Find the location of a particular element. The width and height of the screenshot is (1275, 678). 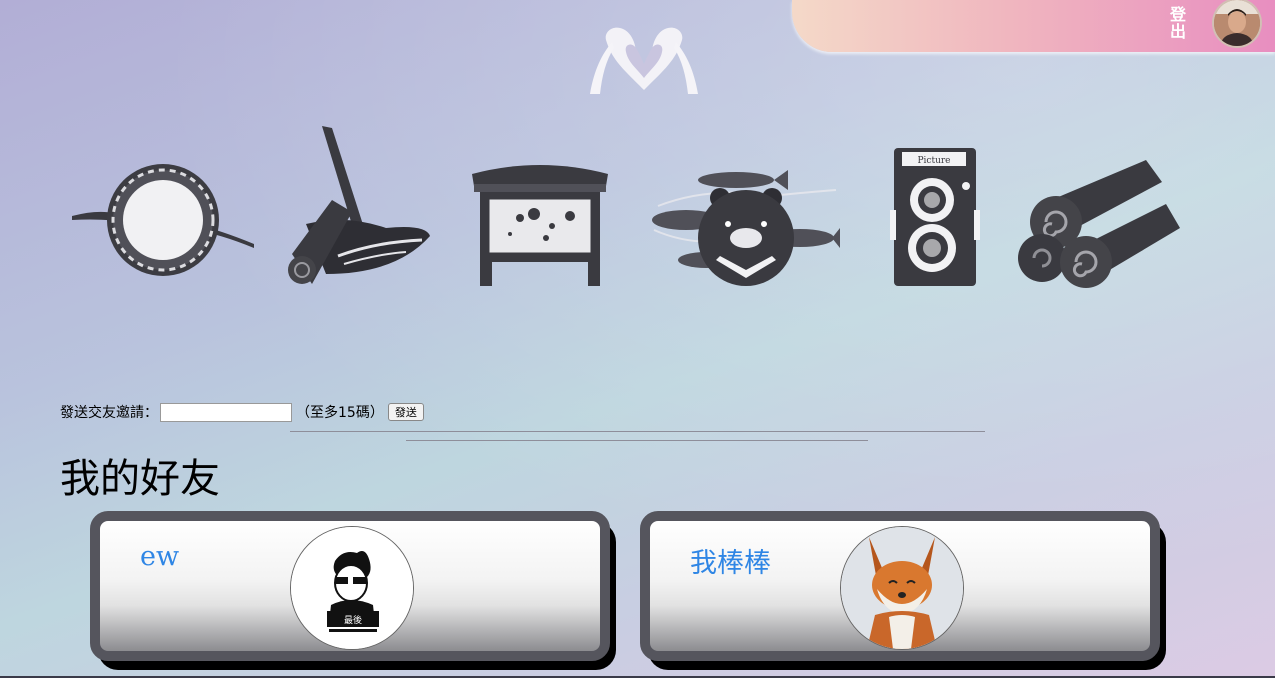

fox-photo-icon is located at coordinates (902, 588).